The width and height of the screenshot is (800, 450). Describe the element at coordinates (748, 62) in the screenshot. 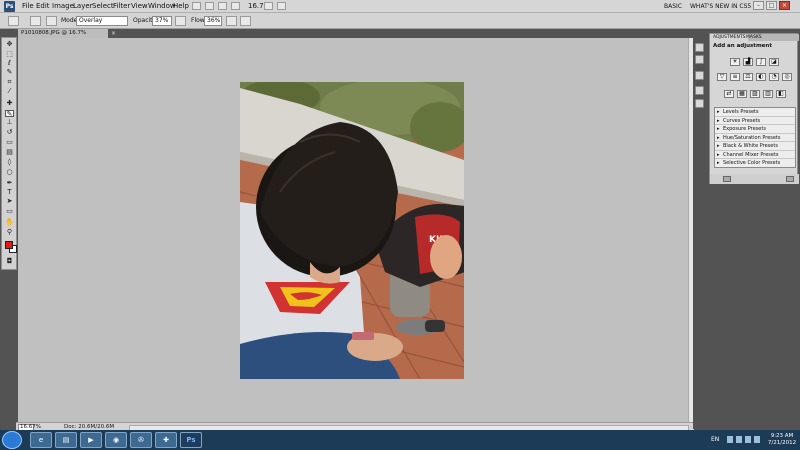

I see `levels-icon: ▟` at that location.